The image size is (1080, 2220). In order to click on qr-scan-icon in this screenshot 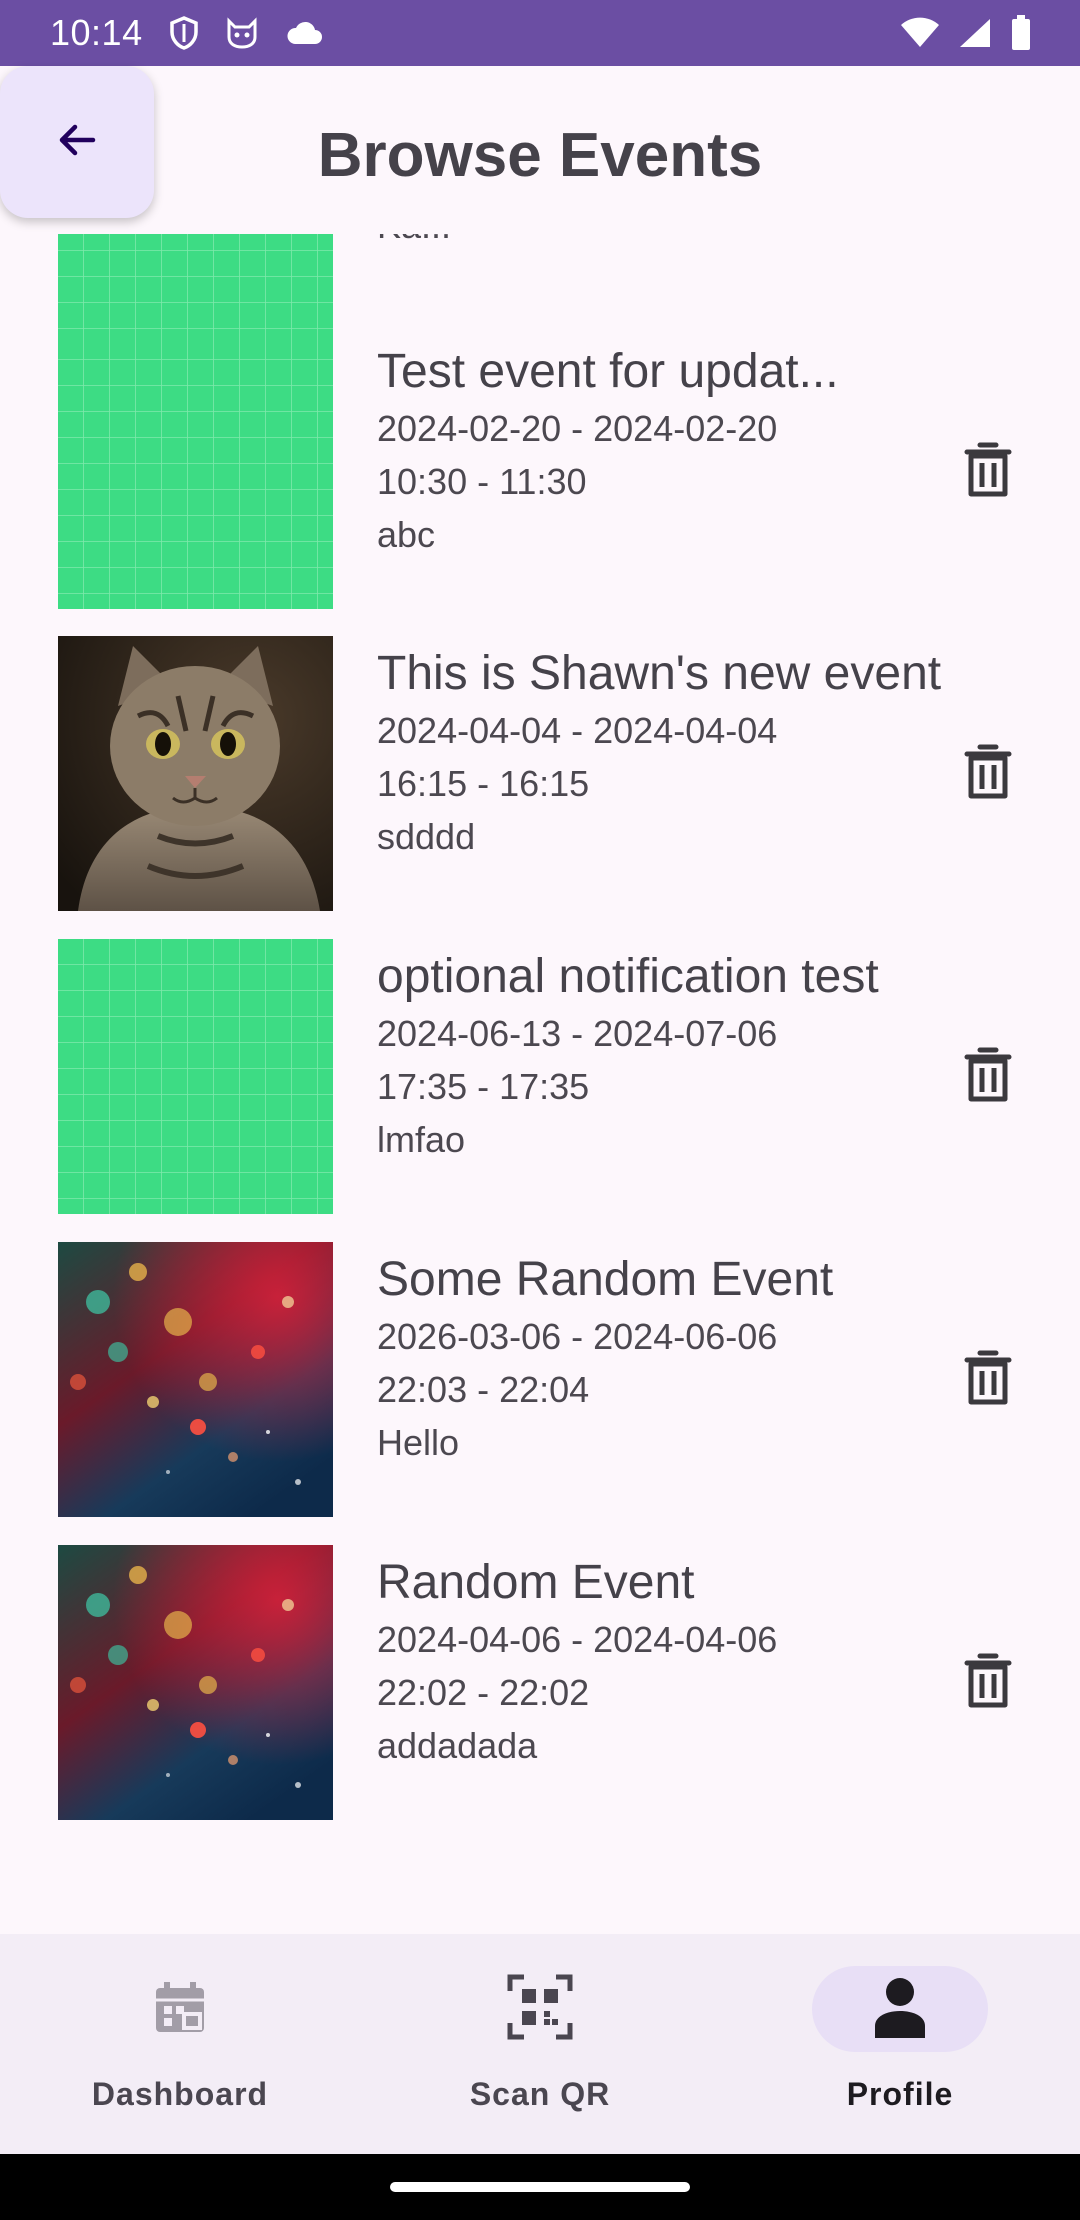, I will do `click(540, 2009)`.